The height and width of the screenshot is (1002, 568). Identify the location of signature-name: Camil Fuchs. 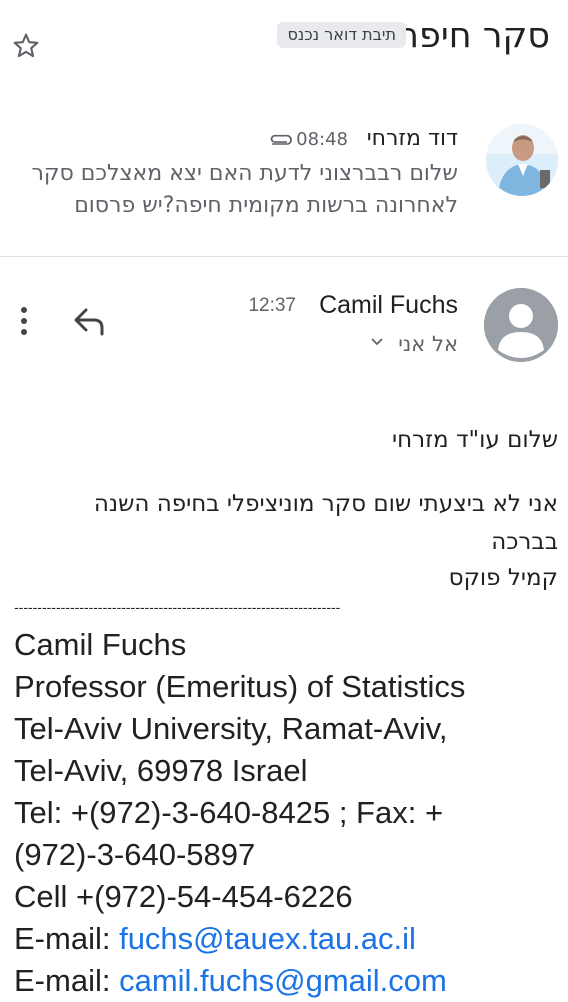
(100, 644).